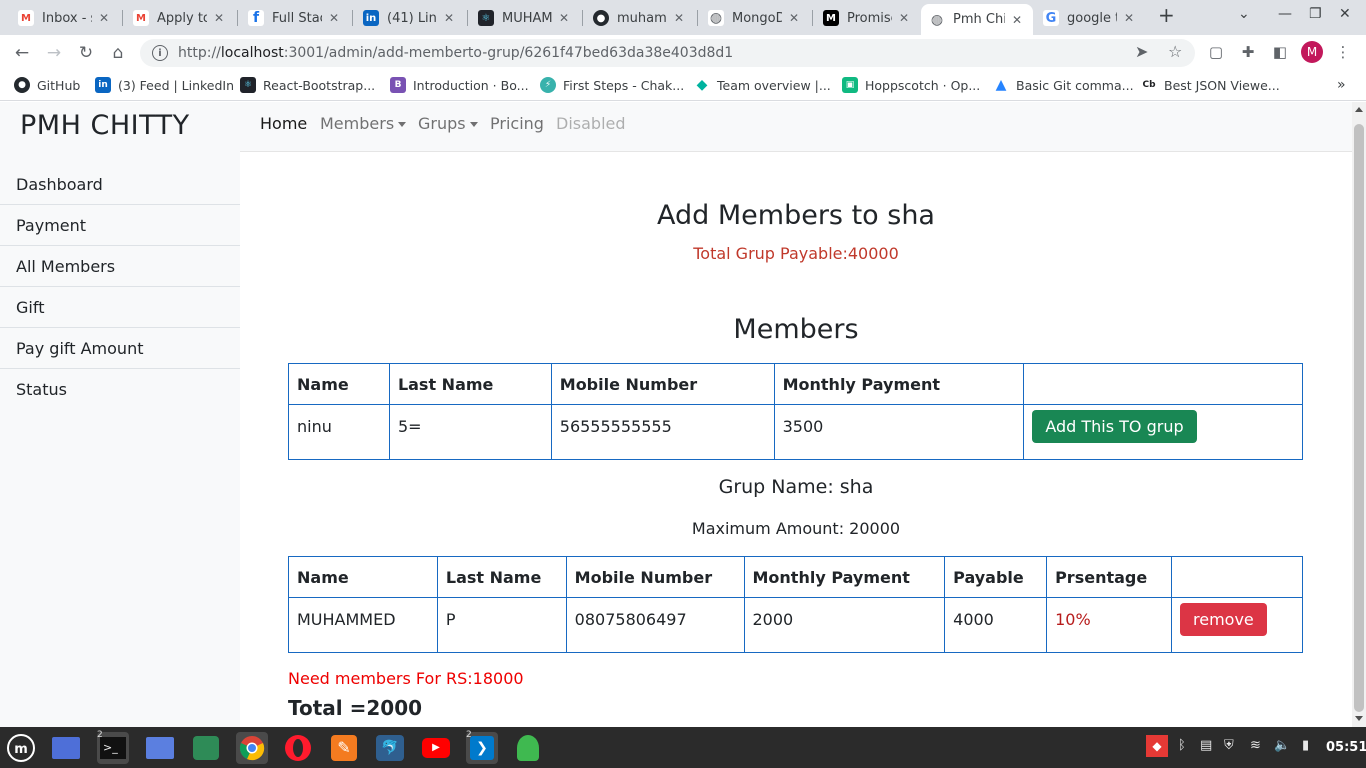  I want to click on show-desktop-icon, so click(66, 748).